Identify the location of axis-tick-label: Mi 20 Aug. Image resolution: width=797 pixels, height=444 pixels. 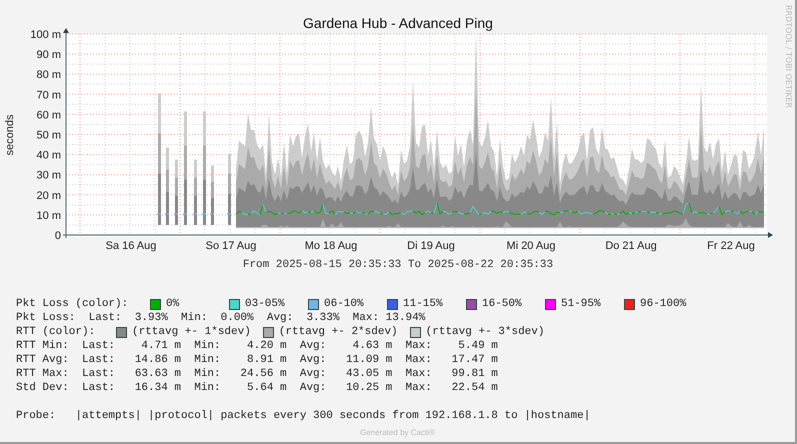
(531, 246).